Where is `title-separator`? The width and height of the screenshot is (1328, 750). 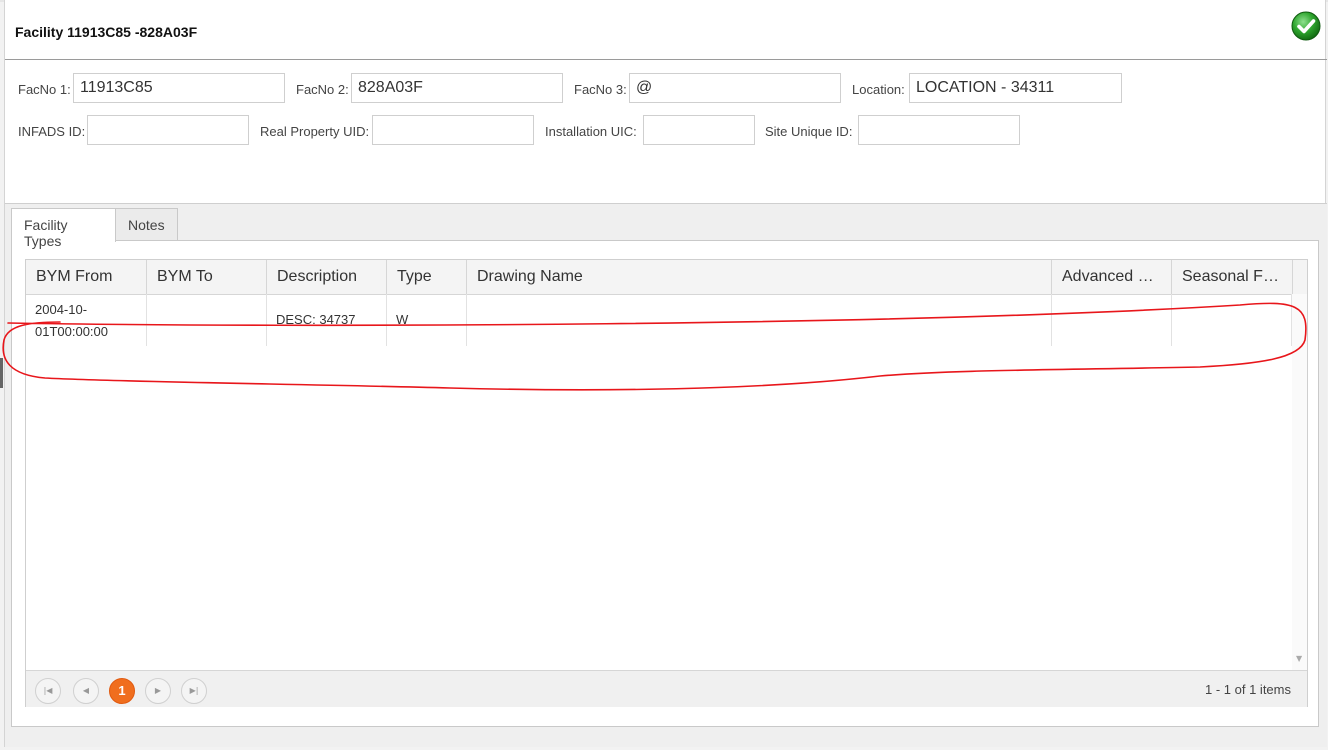 title-separator is located at coordinates (666, 59).